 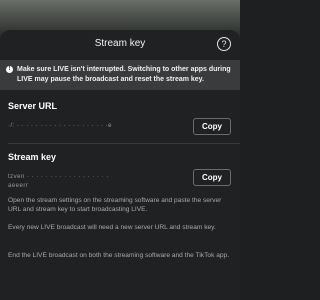 What do you see at coordinates (18, 186) in the screenshot?
I see `stream-key-value-continued: aeeerr` at bounding box center [18, 186].